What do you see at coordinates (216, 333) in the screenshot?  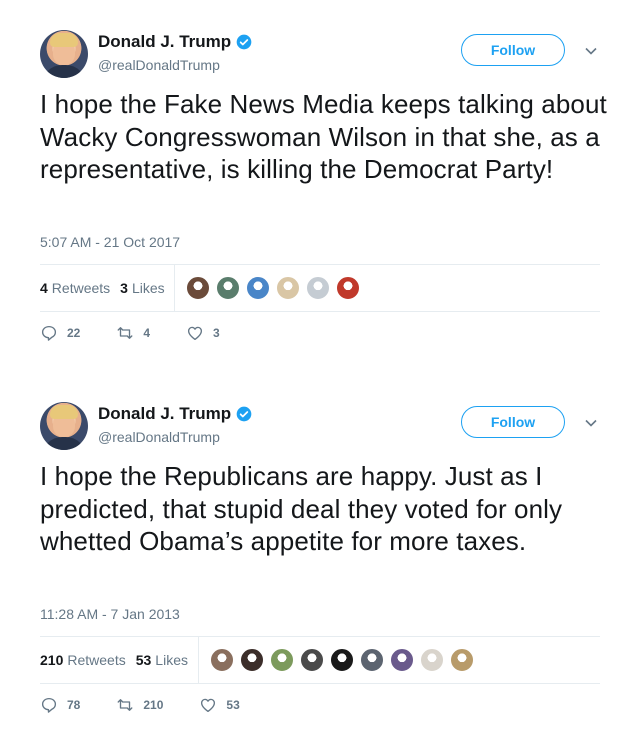 I see `like-count: 3` at bounding box center [216, 333].